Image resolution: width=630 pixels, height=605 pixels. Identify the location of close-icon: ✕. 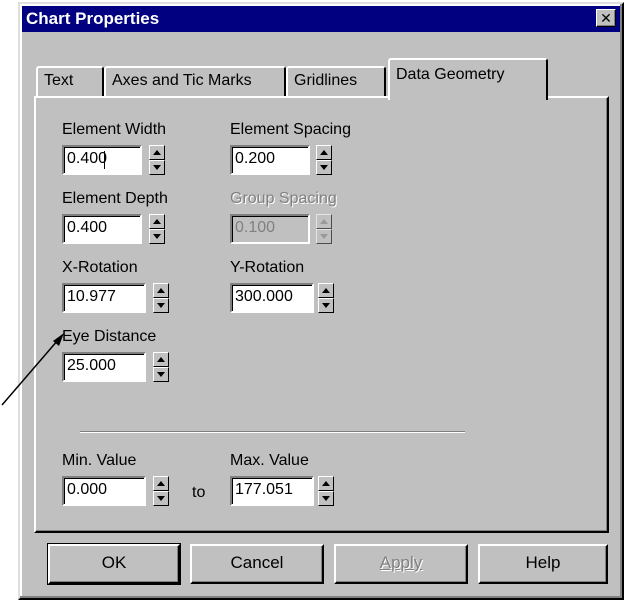
(606, 18).